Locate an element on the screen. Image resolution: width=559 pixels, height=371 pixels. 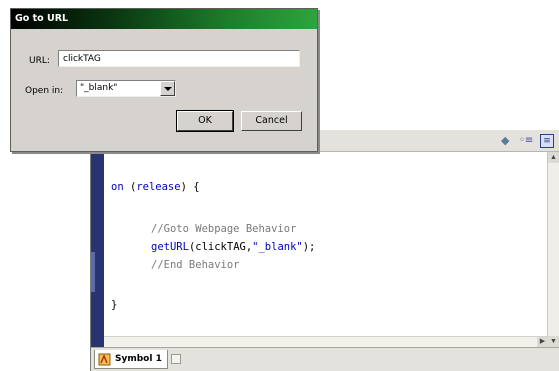
code-string: "_blank" is located at coordinates (277, 247).